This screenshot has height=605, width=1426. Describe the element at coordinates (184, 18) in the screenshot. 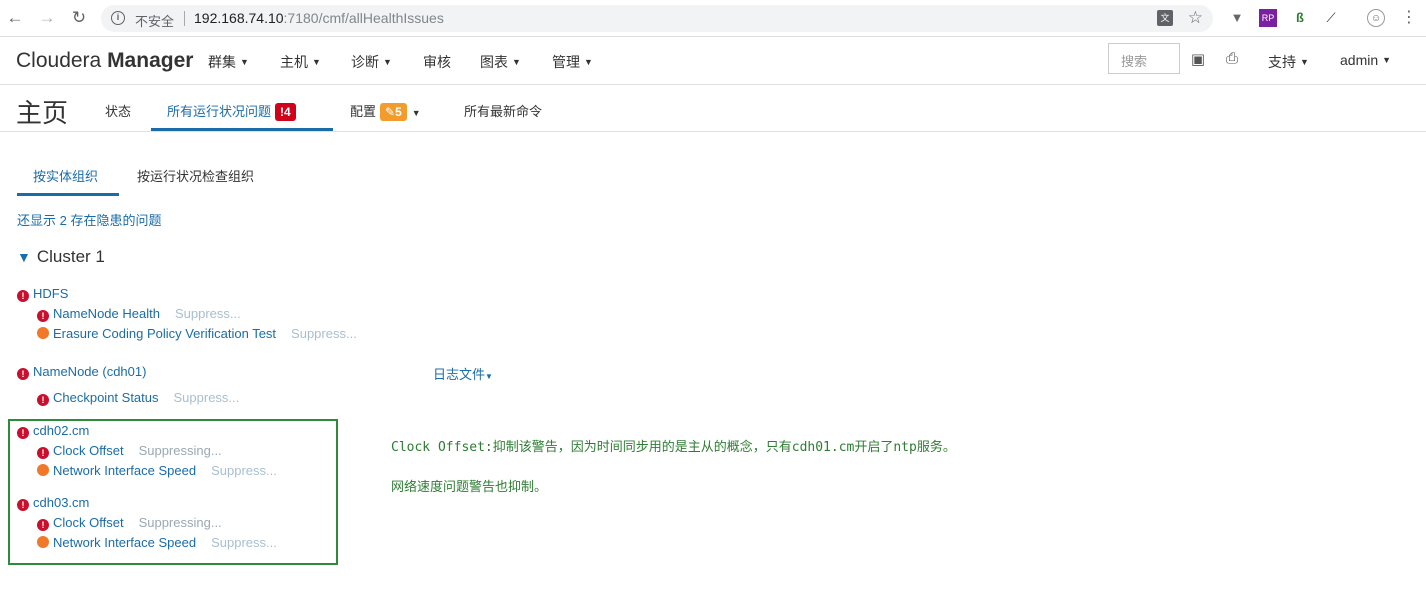

I see `divider` at that location.